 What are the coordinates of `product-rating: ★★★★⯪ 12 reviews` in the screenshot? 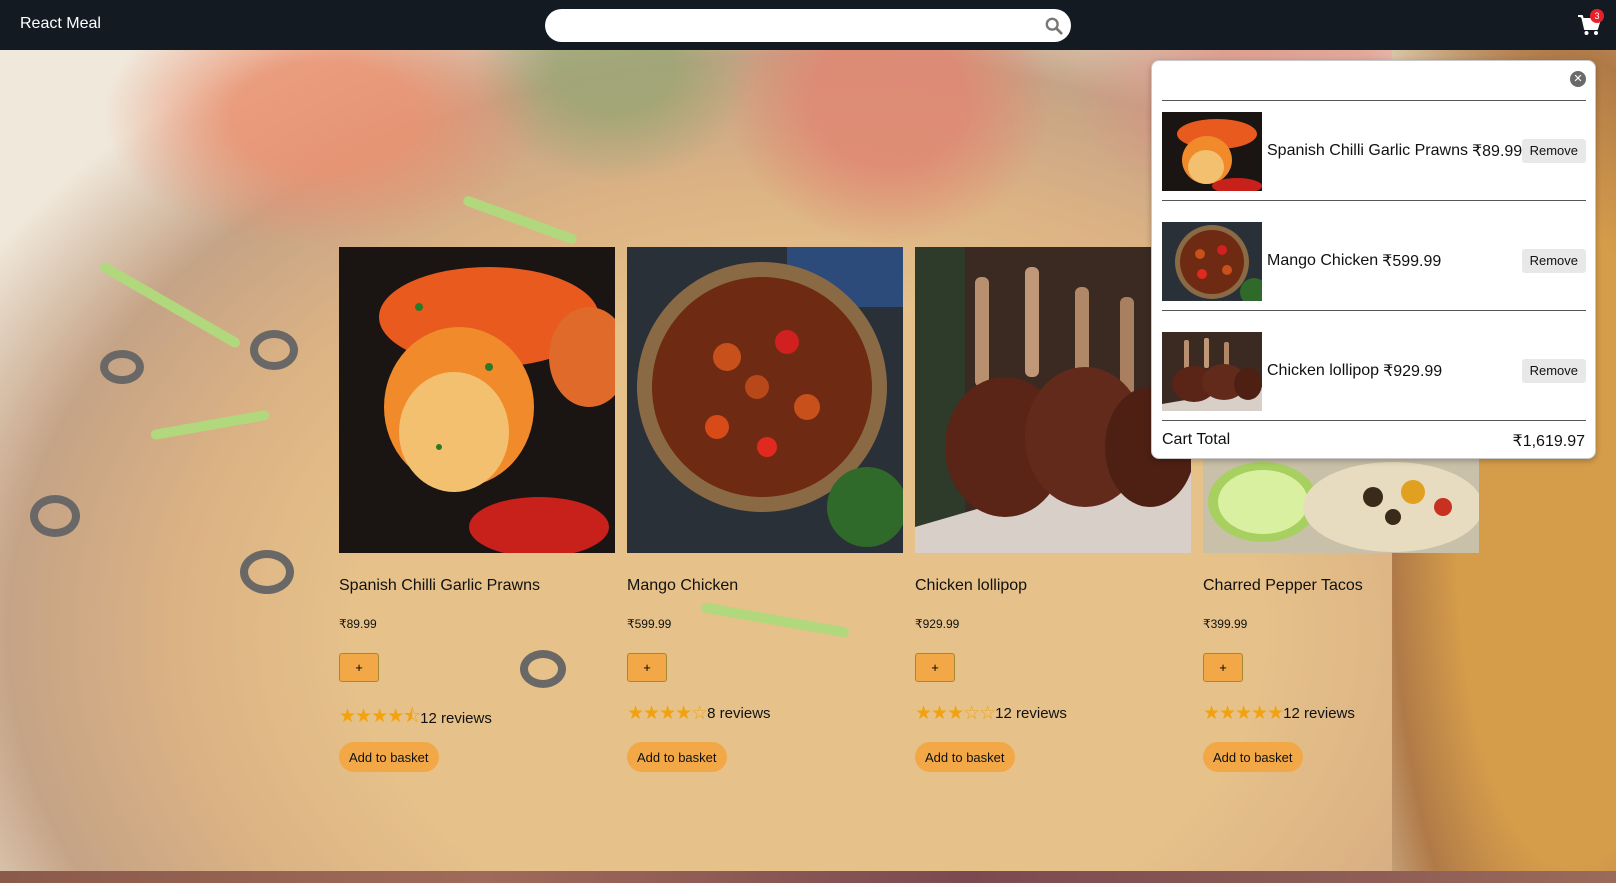 It's located at (415, 718).